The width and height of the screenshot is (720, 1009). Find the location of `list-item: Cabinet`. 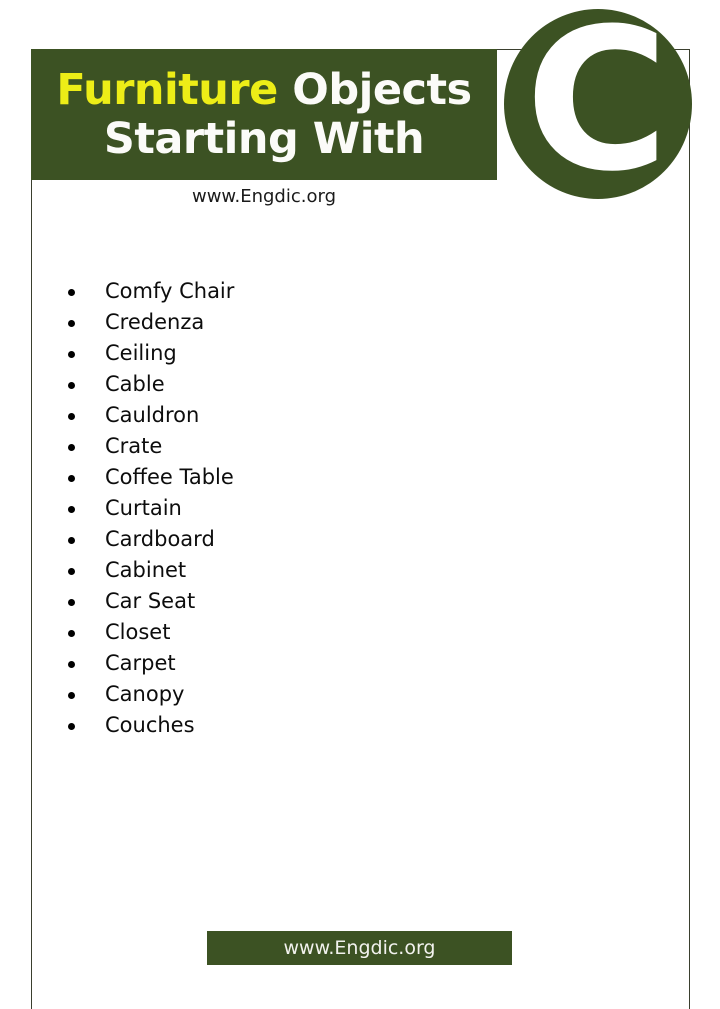

list-item: Cabinet is located at coordinates (148, 570).